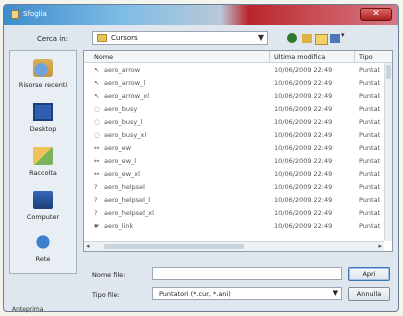 The height and width of the screenshot is (316, 403). I want to click on file-row: ◌ aero_busy_l 10/06/2009 22:49 Puntat, so click(234, 122).